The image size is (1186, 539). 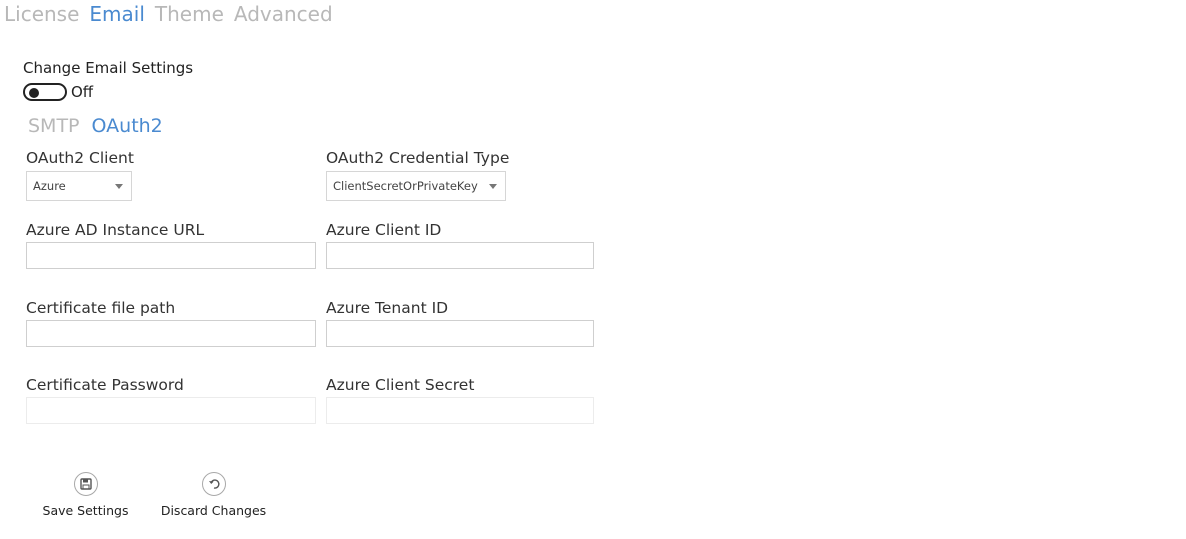 I want to click on credential-type-label: OAuth2 Credential Type, so click(x=418, y=158).